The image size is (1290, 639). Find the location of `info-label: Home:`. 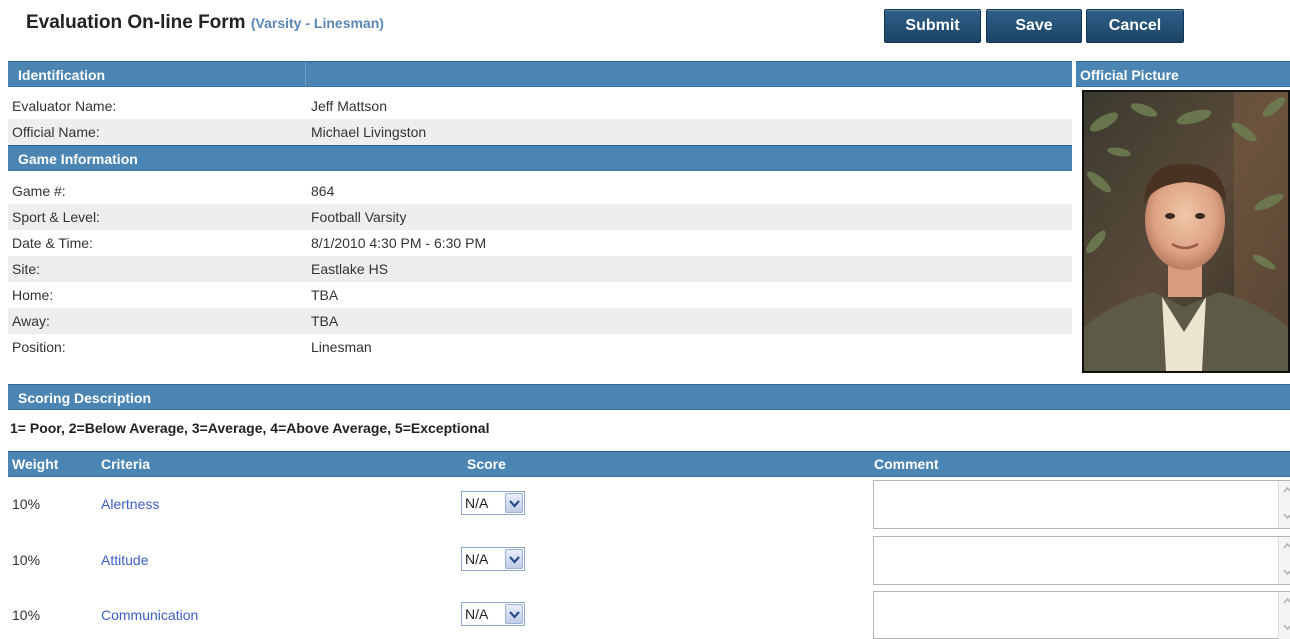

info-label: Home: is located at coordinates (33, 295).